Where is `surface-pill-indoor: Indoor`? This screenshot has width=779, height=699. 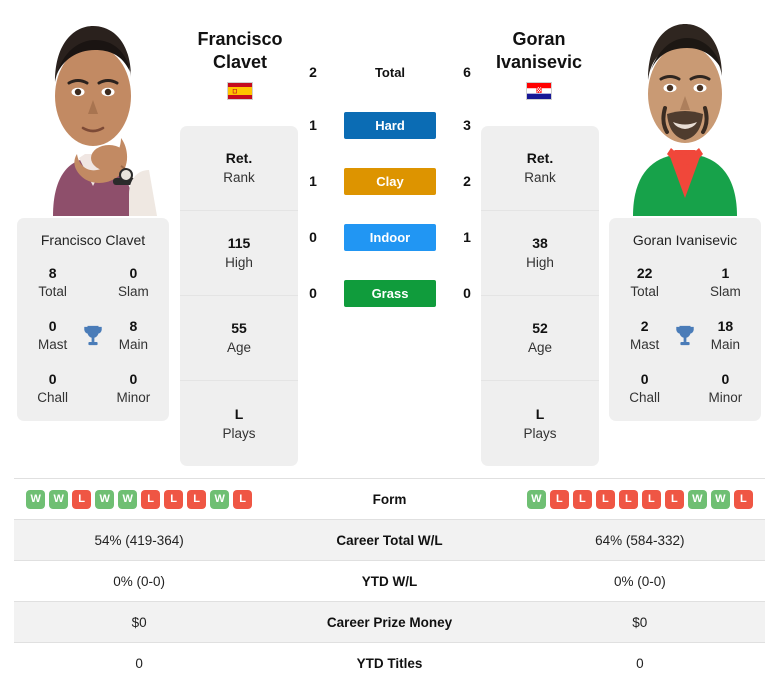
surface-pill-indoor: Indoor is located at coordinates (390, 237).